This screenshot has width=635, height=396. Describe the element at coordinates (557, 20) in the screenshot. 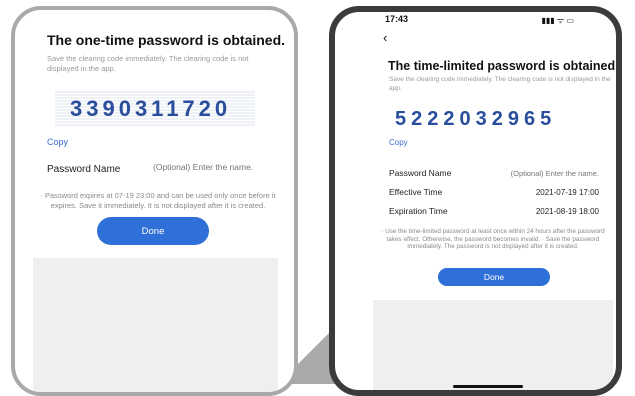

I see `status-icons: ▮▮▮ ᯤ ▭` at that location.